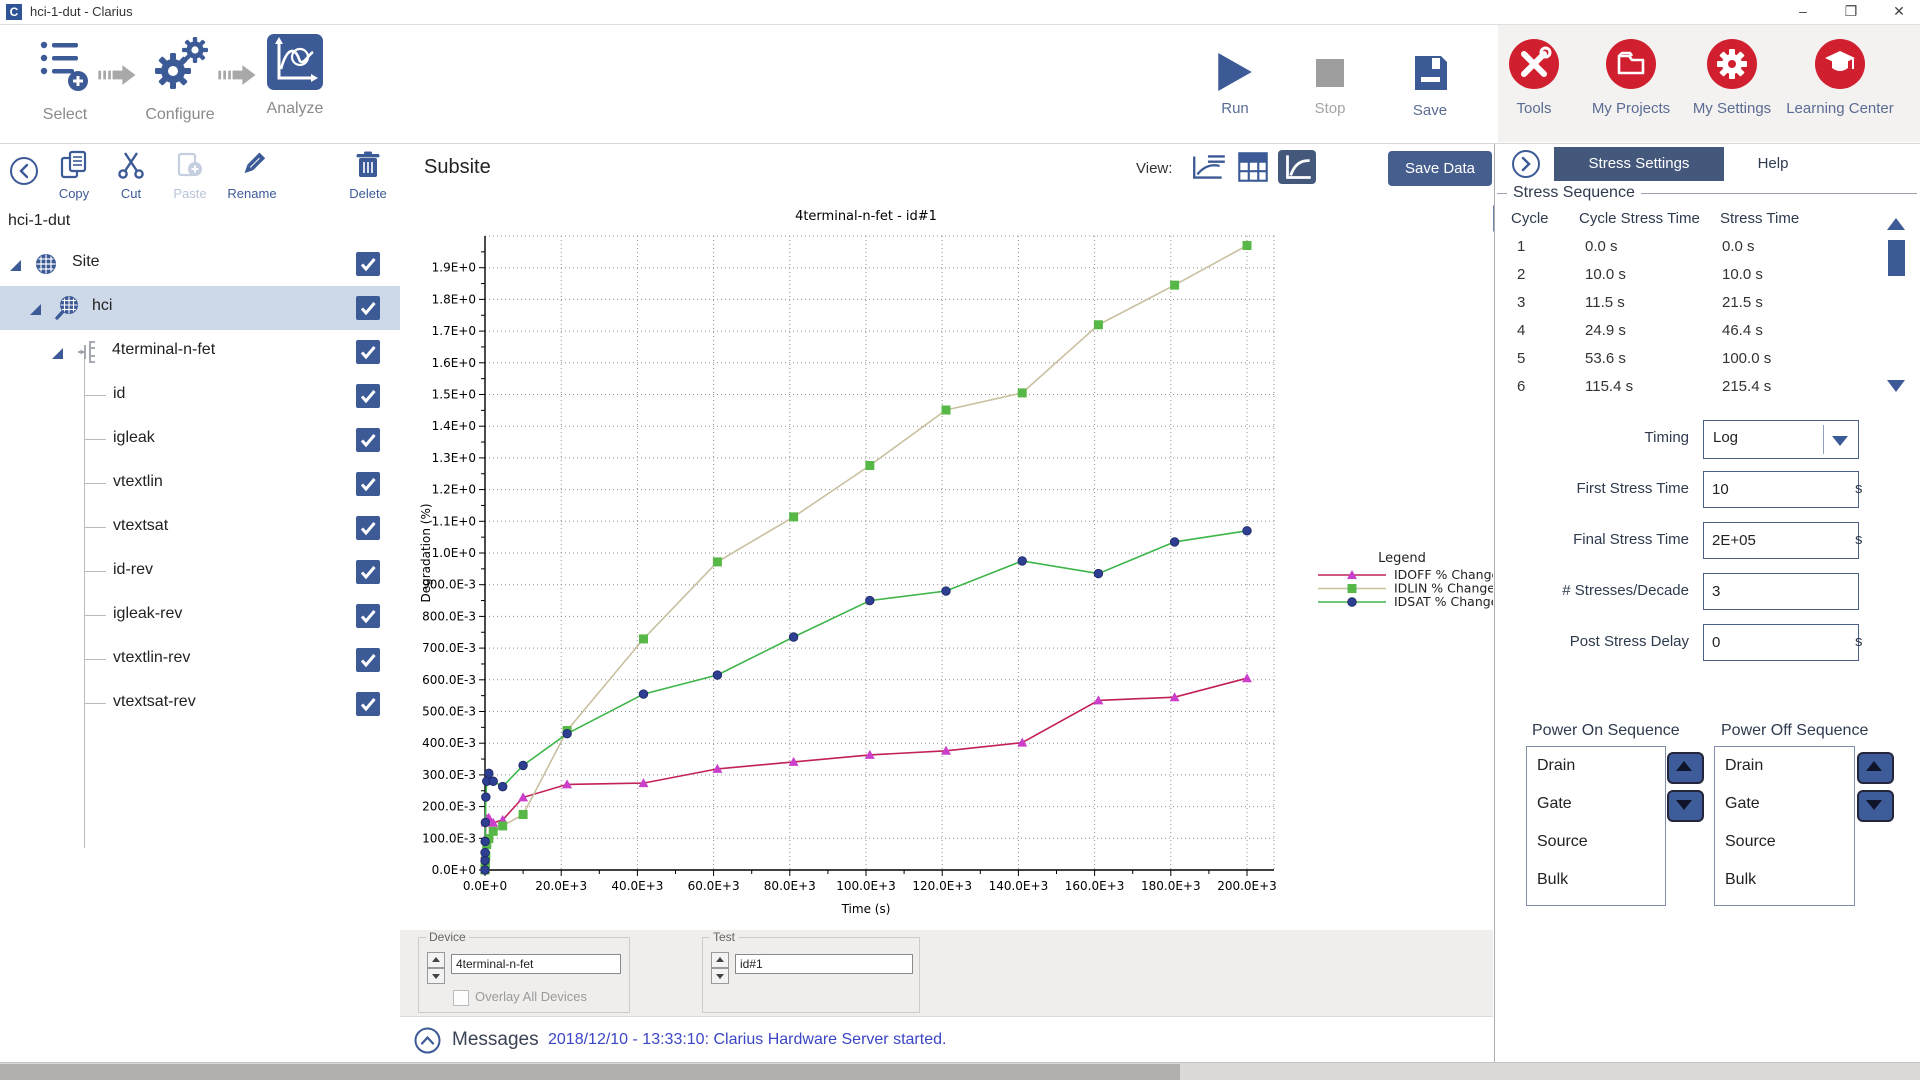  I want to click on seq-cell: 115.4 s, so click(1609, 386).